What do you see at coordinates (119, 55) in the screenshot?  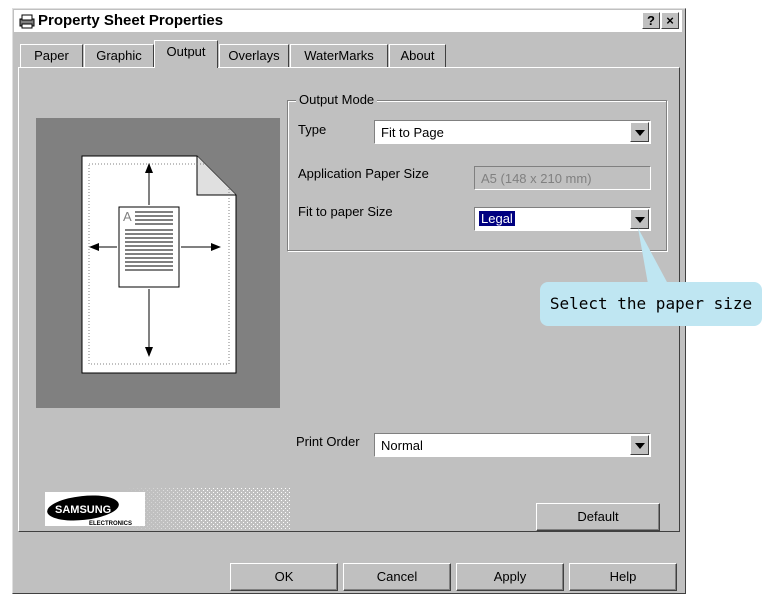 I see `tab-graphic: Graphic` at bounding box center [119, 55].